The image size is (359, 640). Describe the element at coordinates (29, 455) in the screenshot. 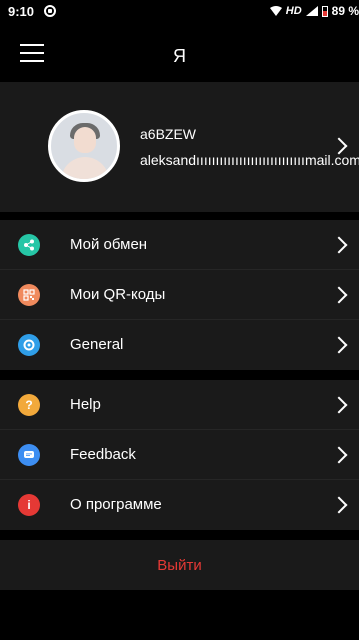

I see `feedback-icon` at that location.